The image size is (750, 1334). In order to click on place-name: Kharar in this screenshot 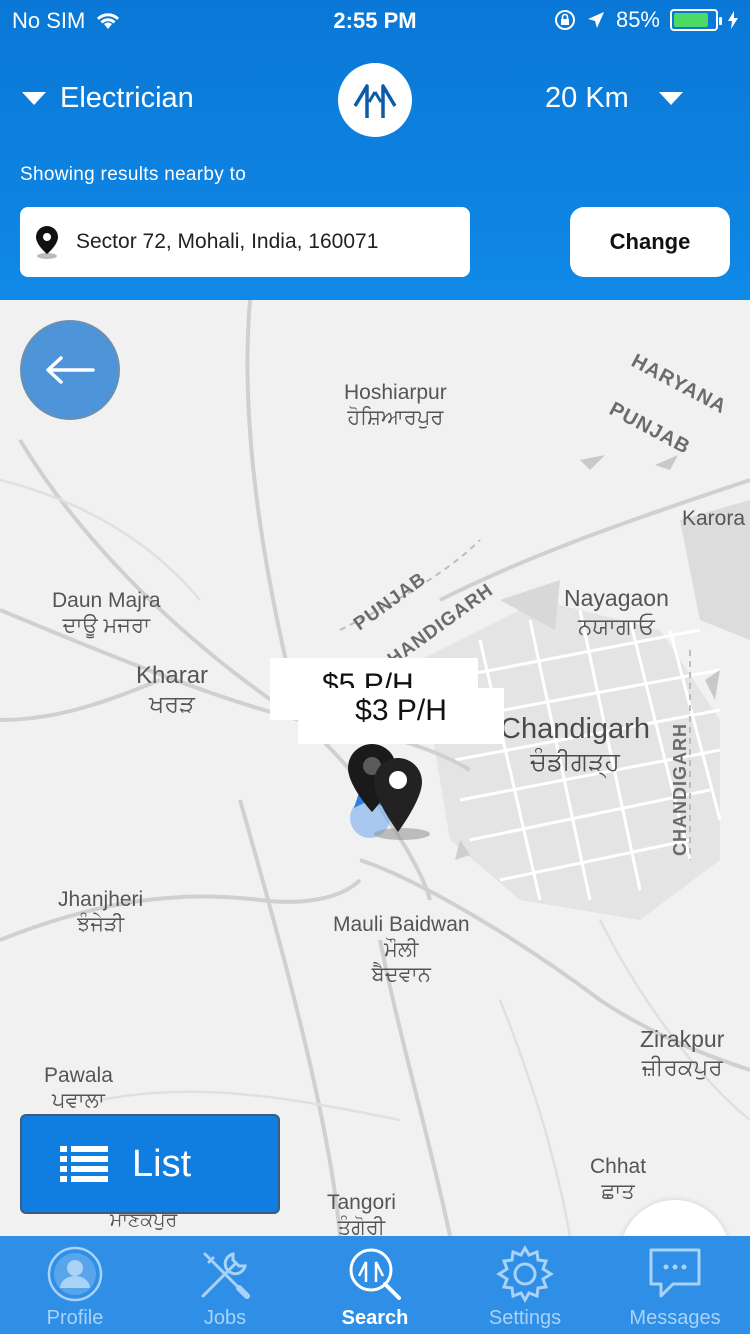, I will do `click(172, 675)`.